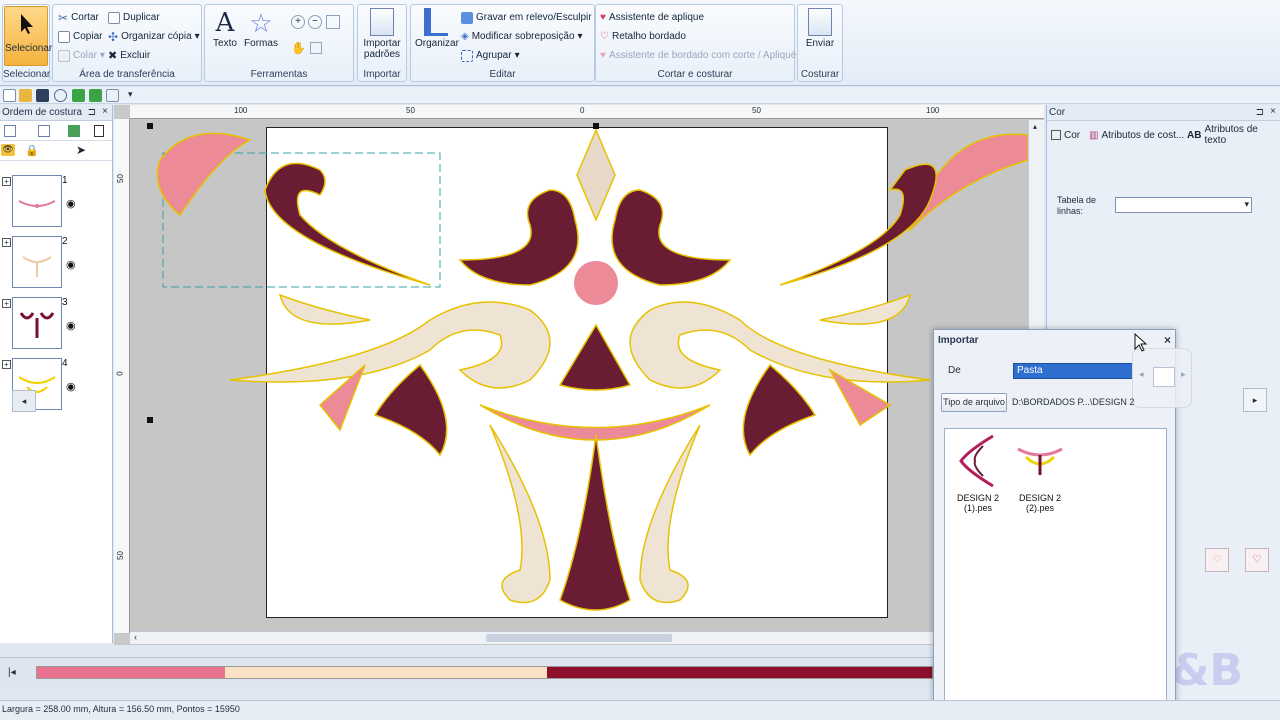 This screenshot has height=720, width=1280. Describe the element at coordinates (60, 95) in the screenshot. I see `zoom-icon` at that location.